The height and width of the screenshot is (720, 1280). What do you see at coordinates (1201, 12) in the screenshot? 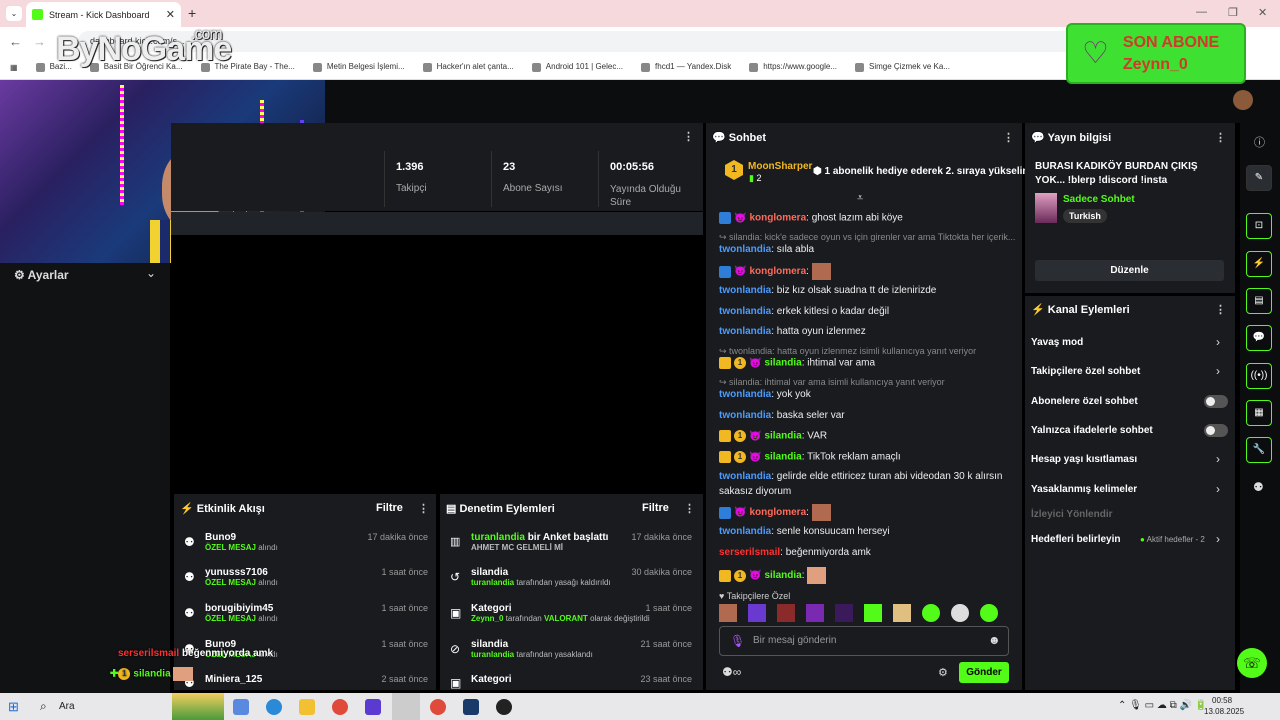
I see `minimize-icon: —` at bounding box center [1201, 12].